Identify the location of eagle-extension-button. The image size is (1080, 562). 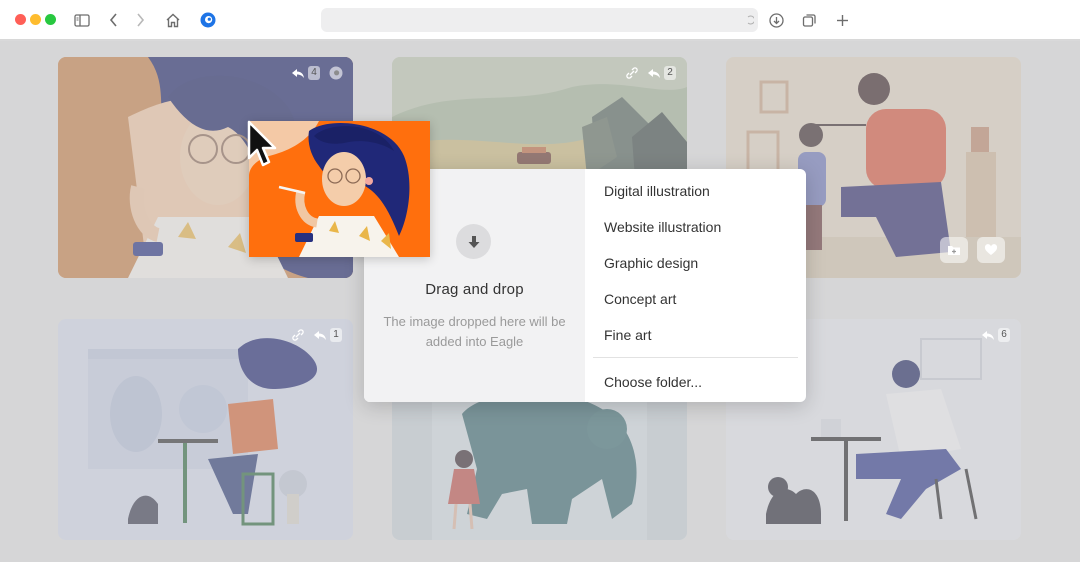
(208, 20).